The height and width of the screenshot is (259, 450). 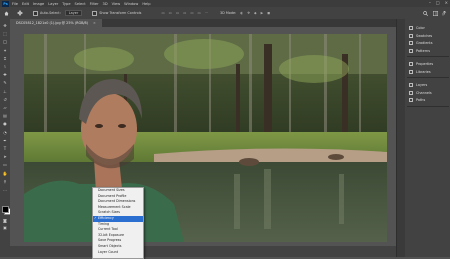 What do you see at coordinates (117, 201) in the screenshot?
I see `menu-item-label: Document Dimensions` at bounding box center [117, 201].